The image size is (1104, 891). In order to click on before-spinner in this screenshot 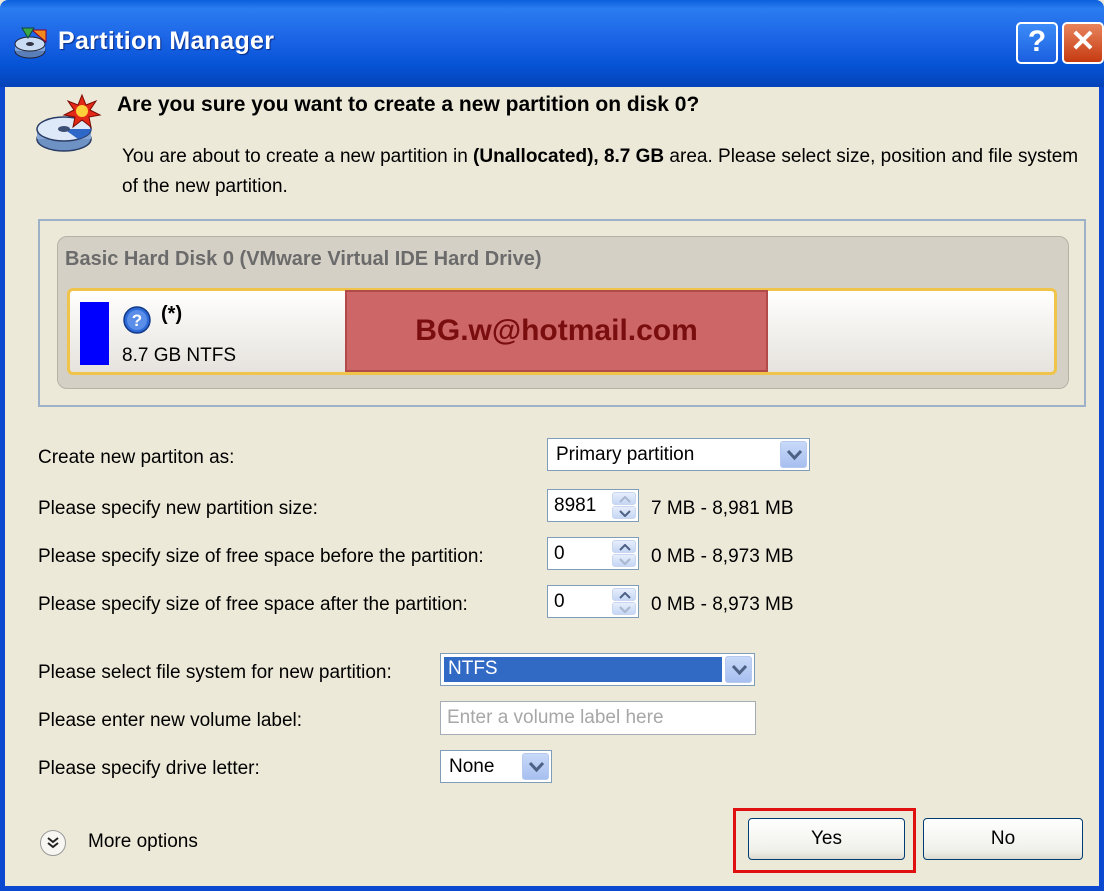, I will do `click(624, 553)`.